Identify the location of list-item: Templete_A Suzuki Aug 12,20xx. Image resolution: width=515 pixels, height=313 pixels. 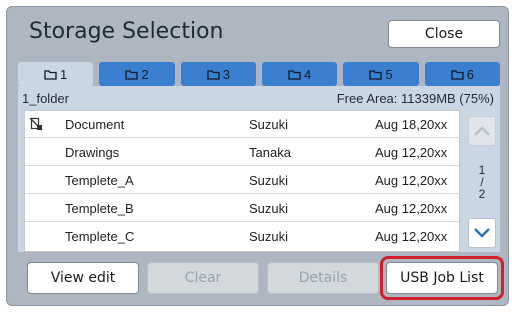
(242, 180).